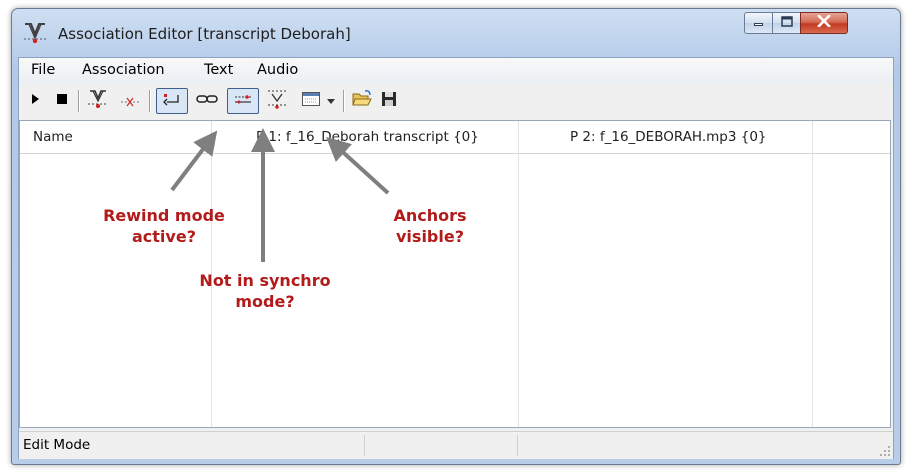 Image resolution: width=909 pixels, height=474 pixels. I want to click on title-bar: Association Editor [transcript Deborah], so click(456, 33).